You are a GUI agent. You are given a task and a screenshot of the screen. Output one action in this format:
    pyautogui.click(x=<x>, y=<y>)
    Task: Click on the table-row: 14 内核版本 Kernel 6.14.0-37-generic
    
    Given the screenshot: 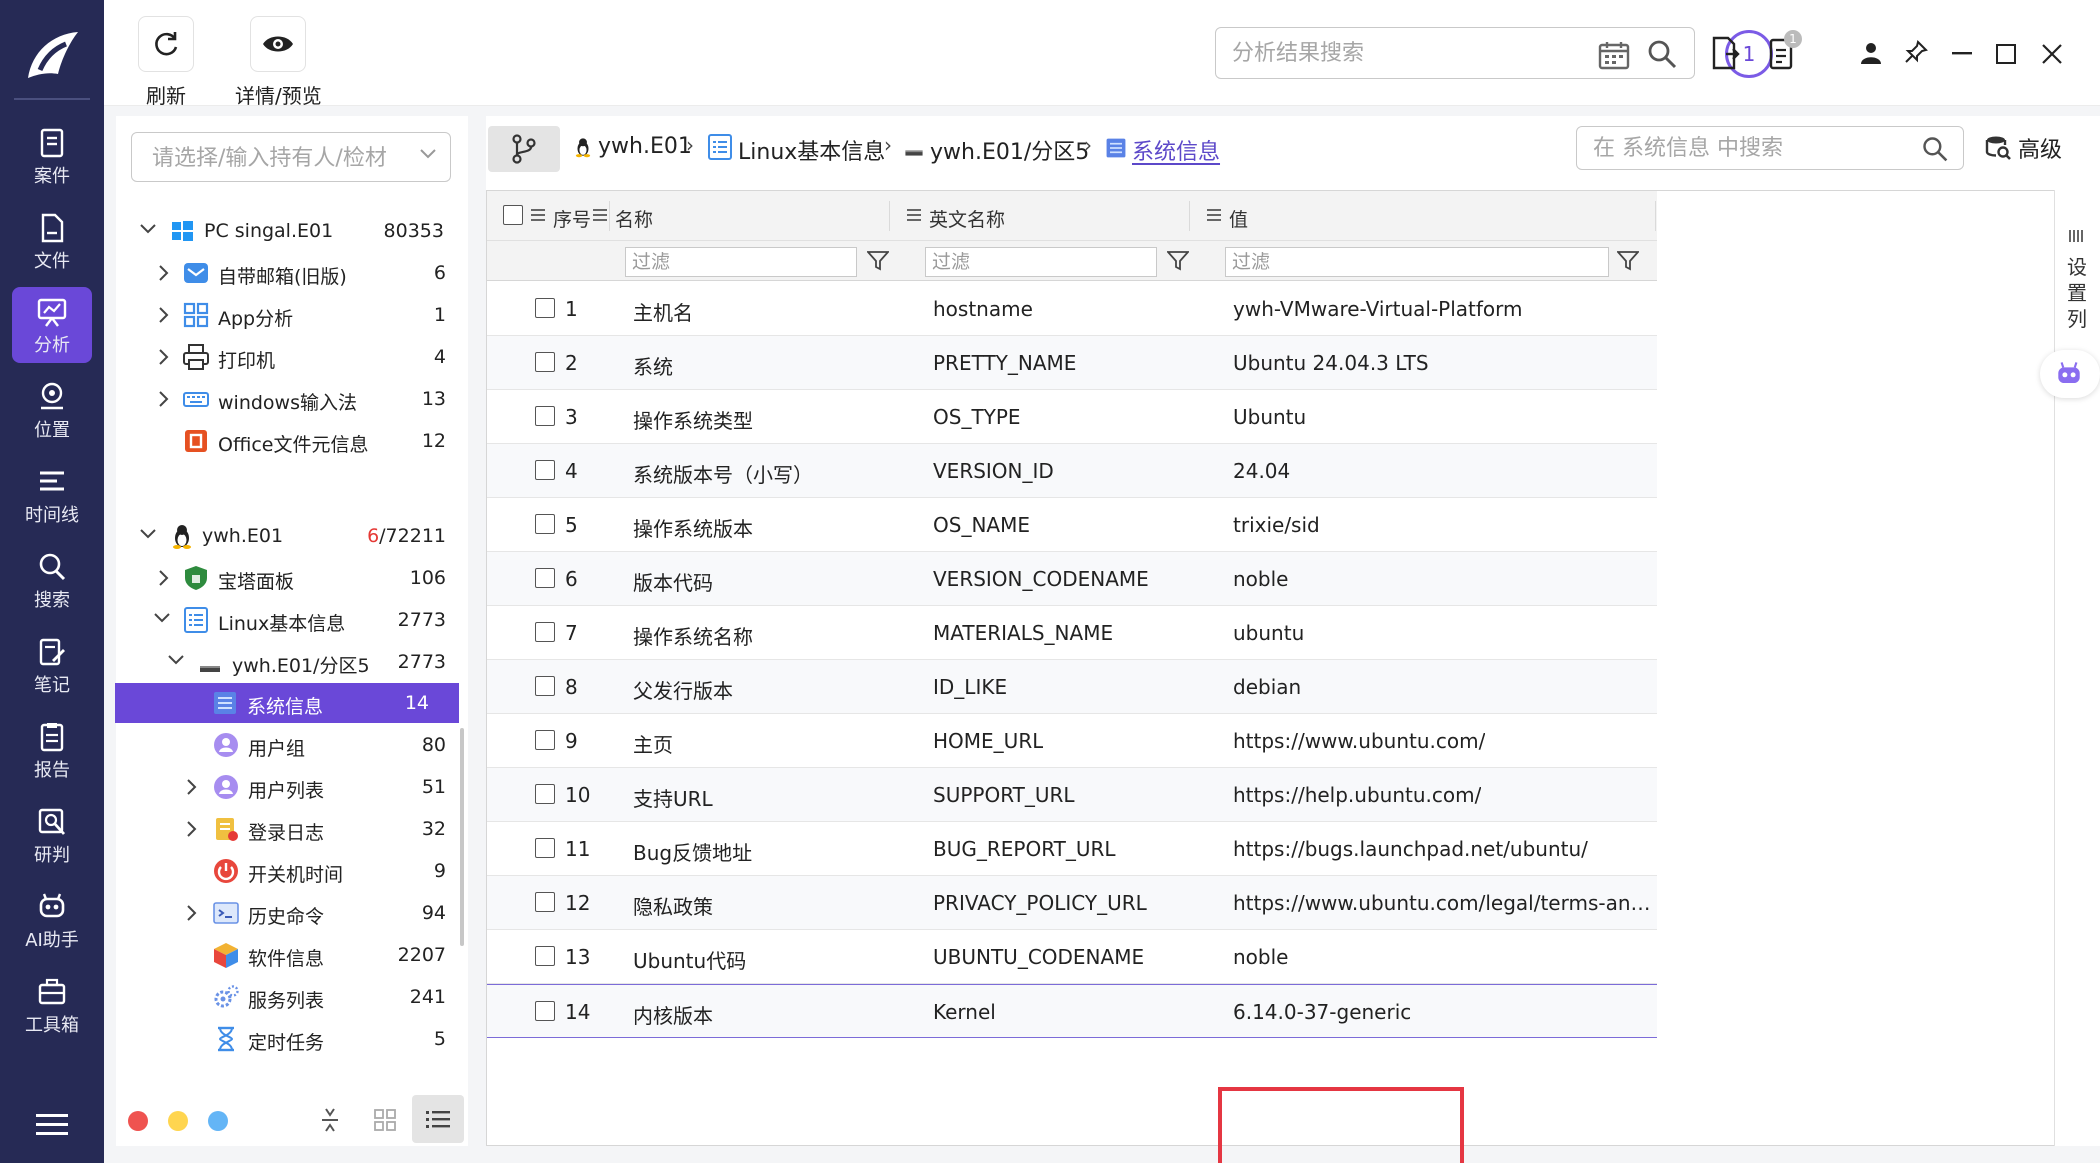 What is the action you would take?
    pyautogui.click(x=1072, y=1011)
    